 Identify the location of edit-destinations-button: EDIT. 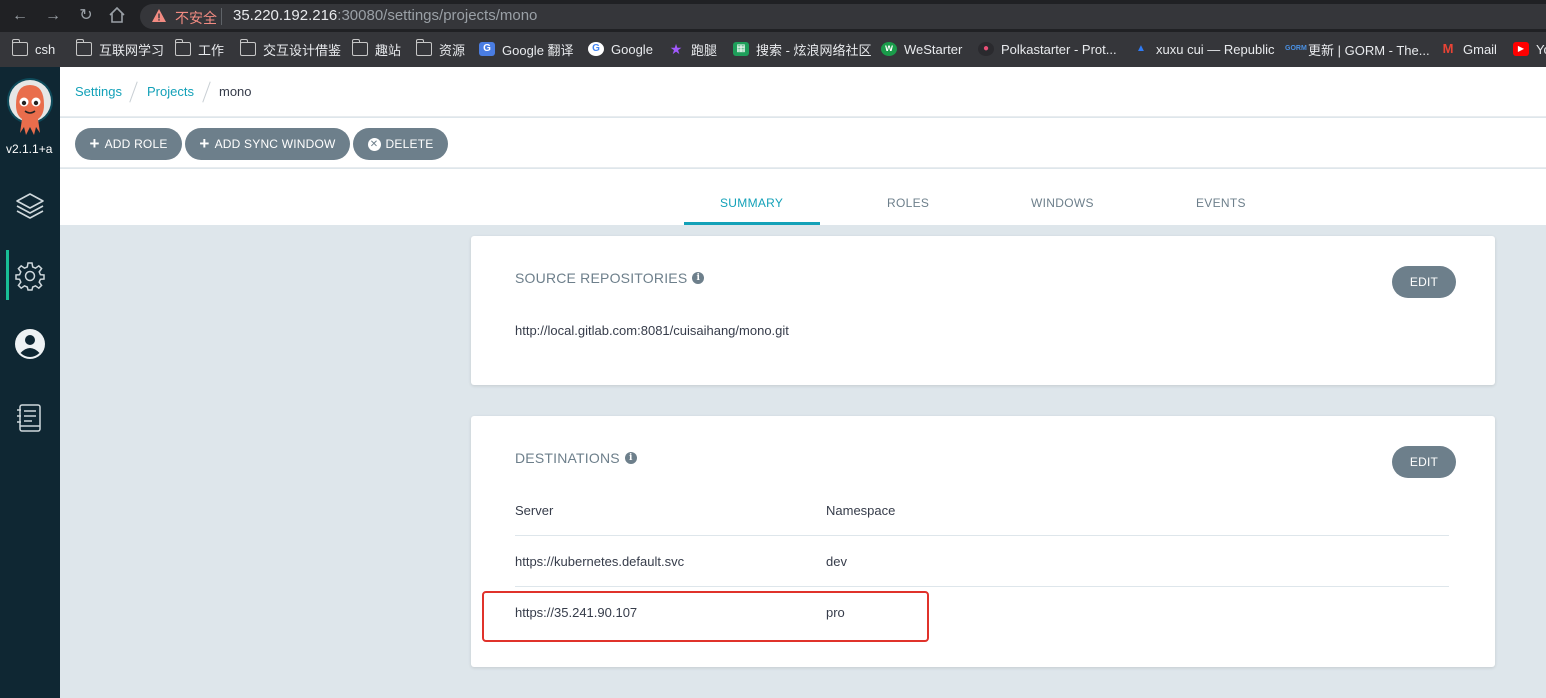
(1424, 462).